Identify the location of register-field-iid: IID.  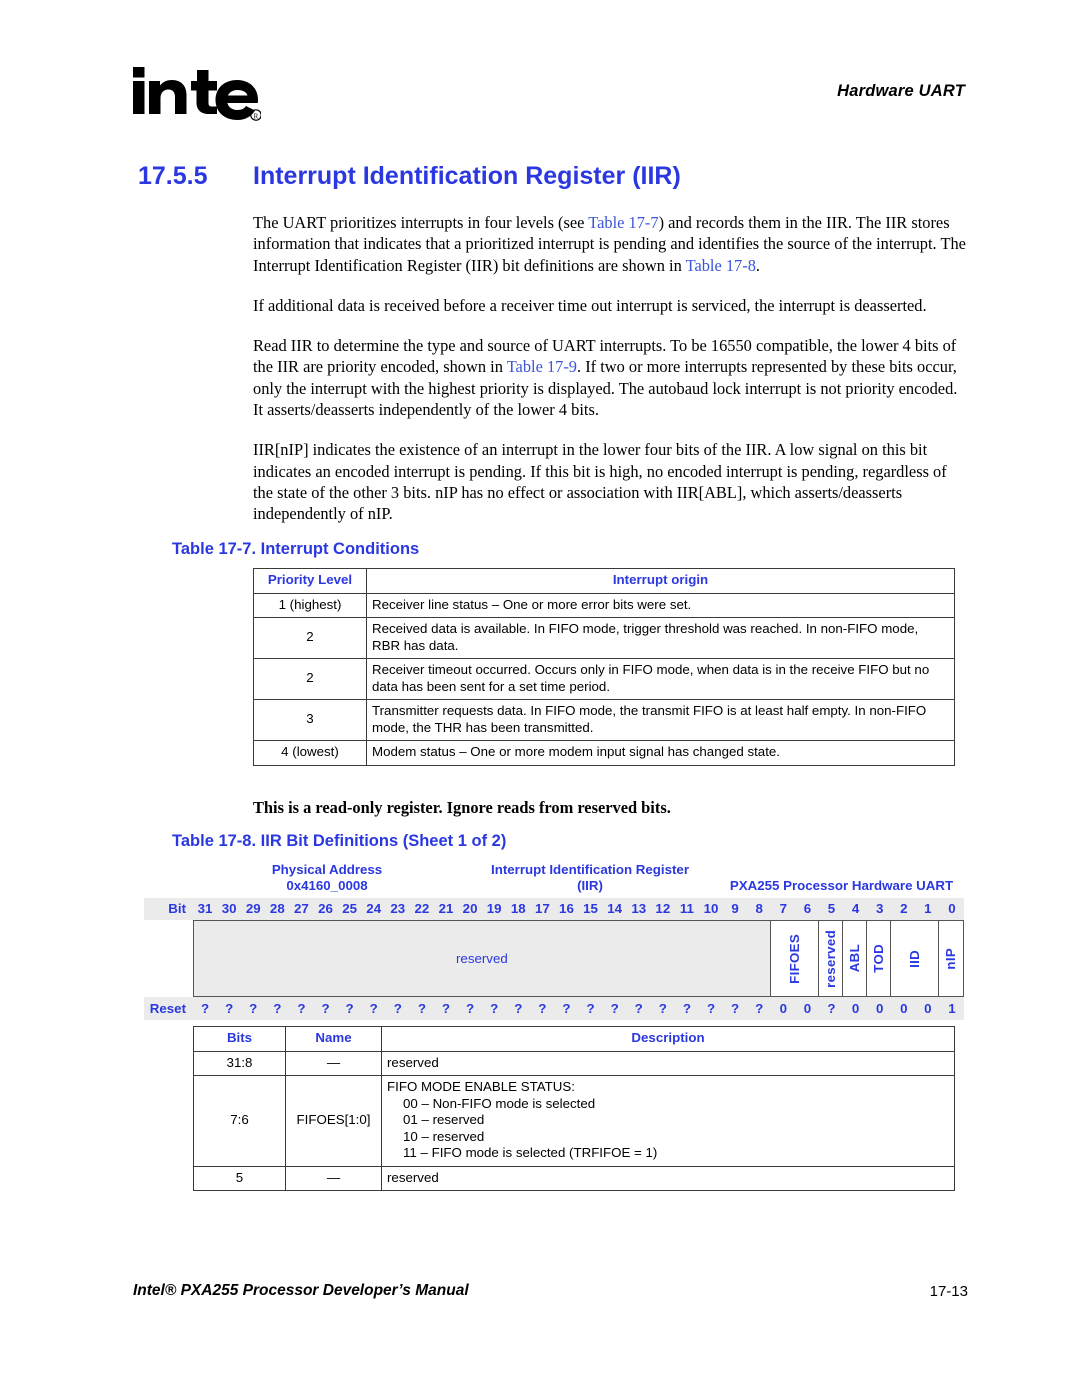
(915, 958).